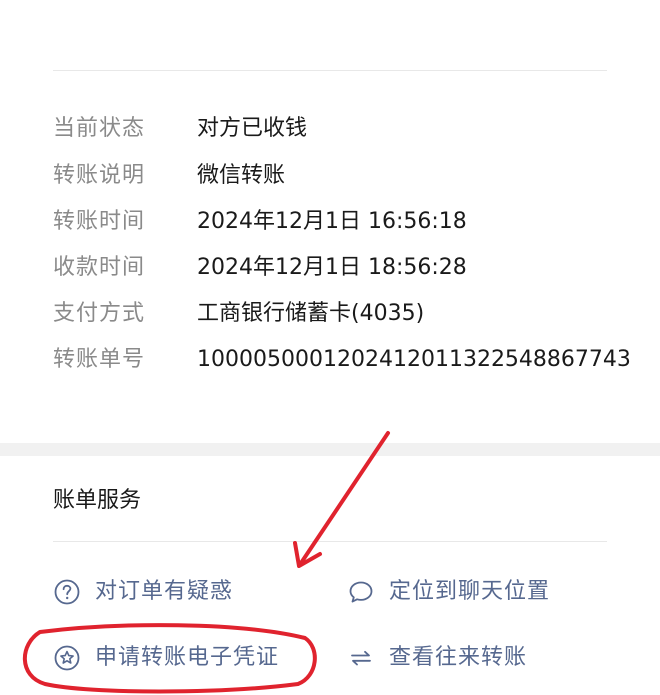  Describe the element at coordinates (330, 134) in the screenshot. I see `detail-row-status: 当前状态 对方已收钱` at that location.